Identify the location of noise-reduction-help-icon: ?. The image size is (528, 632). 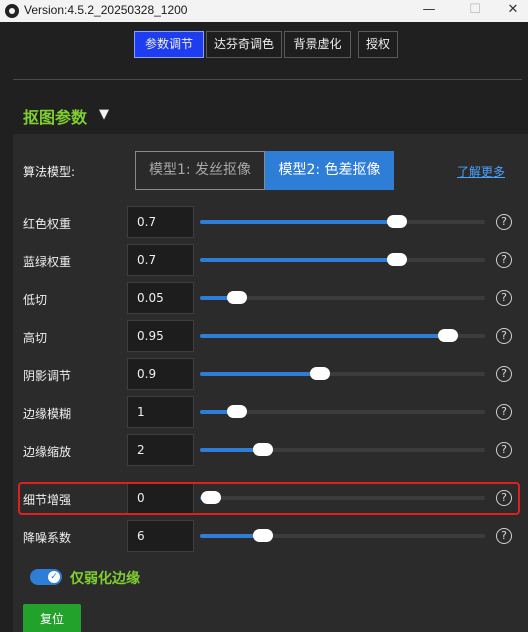
(504, 536).